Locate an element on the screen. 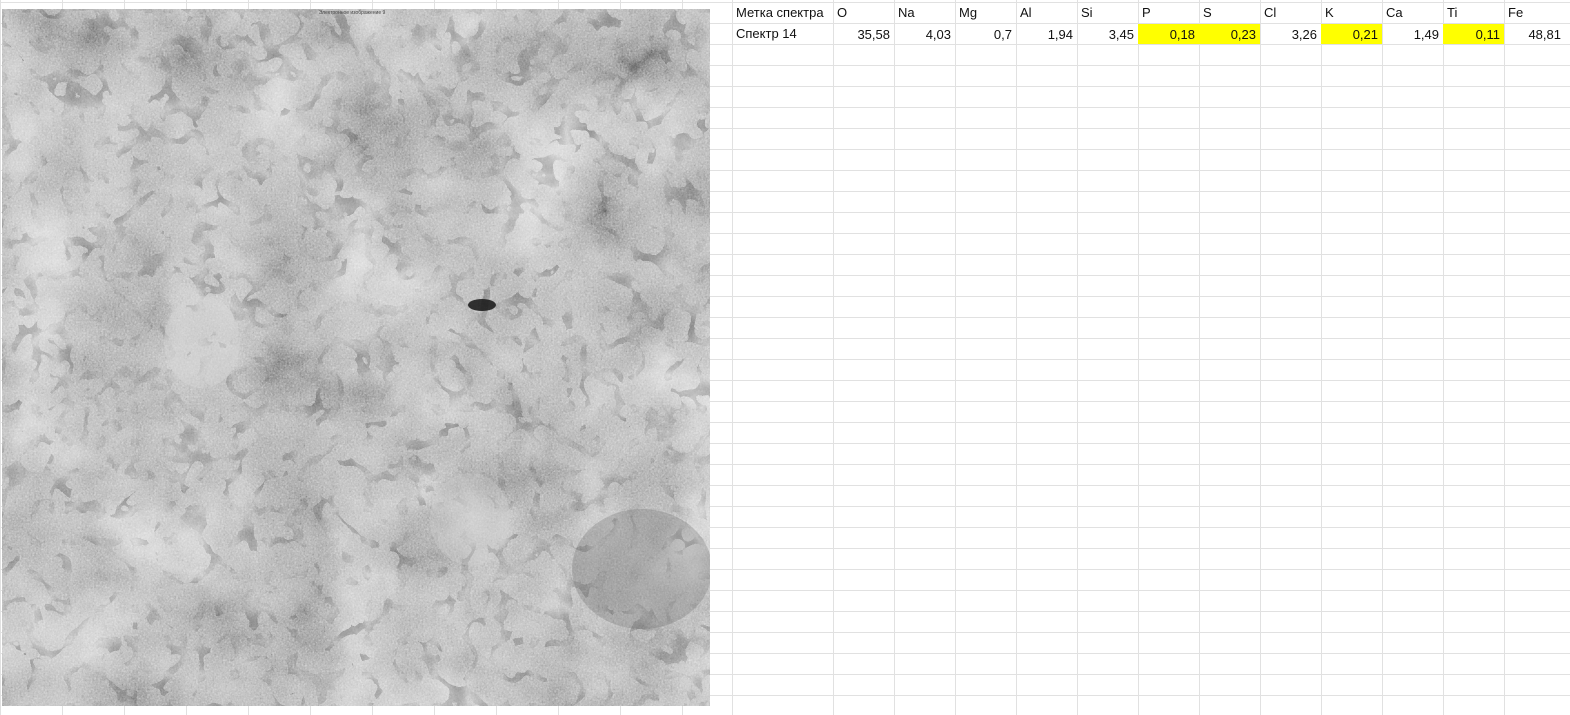 The image size is (1570, 715). header-element-Al: Al is located at coordinates (1046, 12).